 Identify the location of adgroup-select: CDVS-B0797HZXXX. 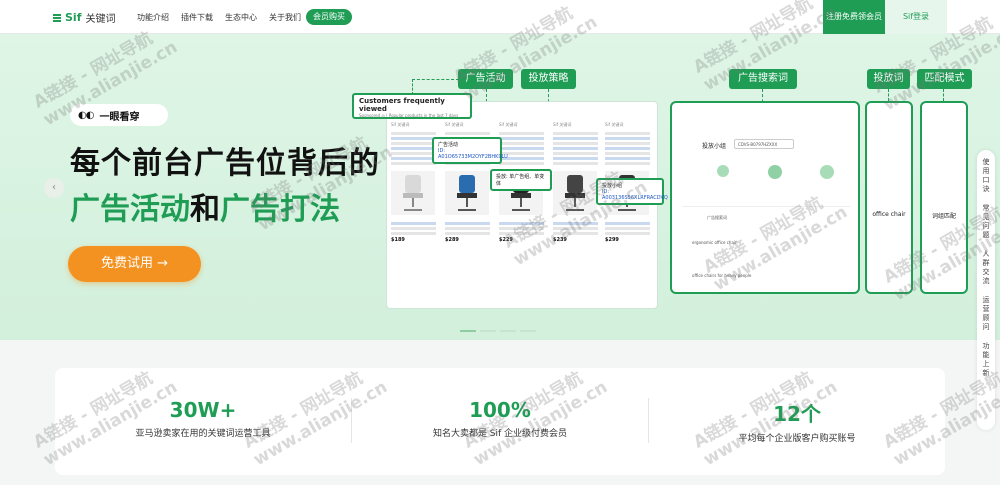
(764, 144).